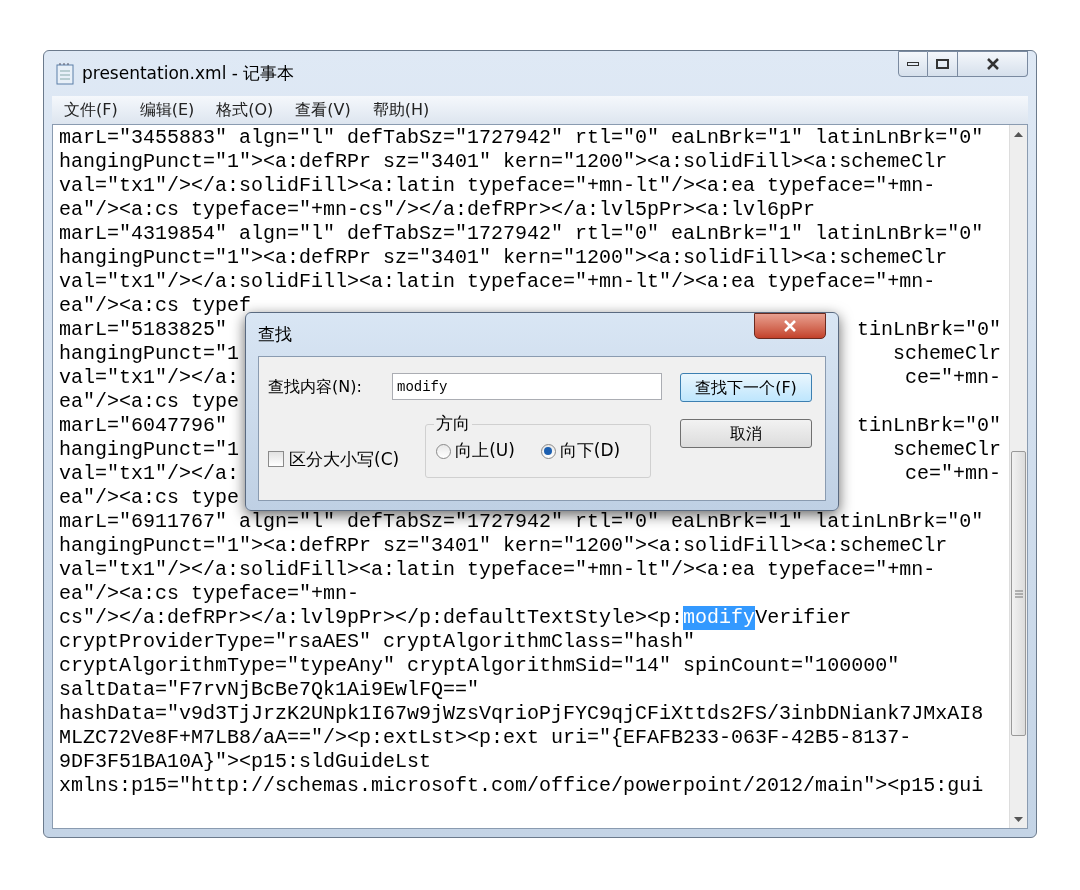 This screenshot has width=1080, height=890. What do you see at coordinates (246, 762) in the screenshot?
I see `code-line: 9DF3F51BA10A}"><p15:sldGuideLst` at bounding box center [246, 762].